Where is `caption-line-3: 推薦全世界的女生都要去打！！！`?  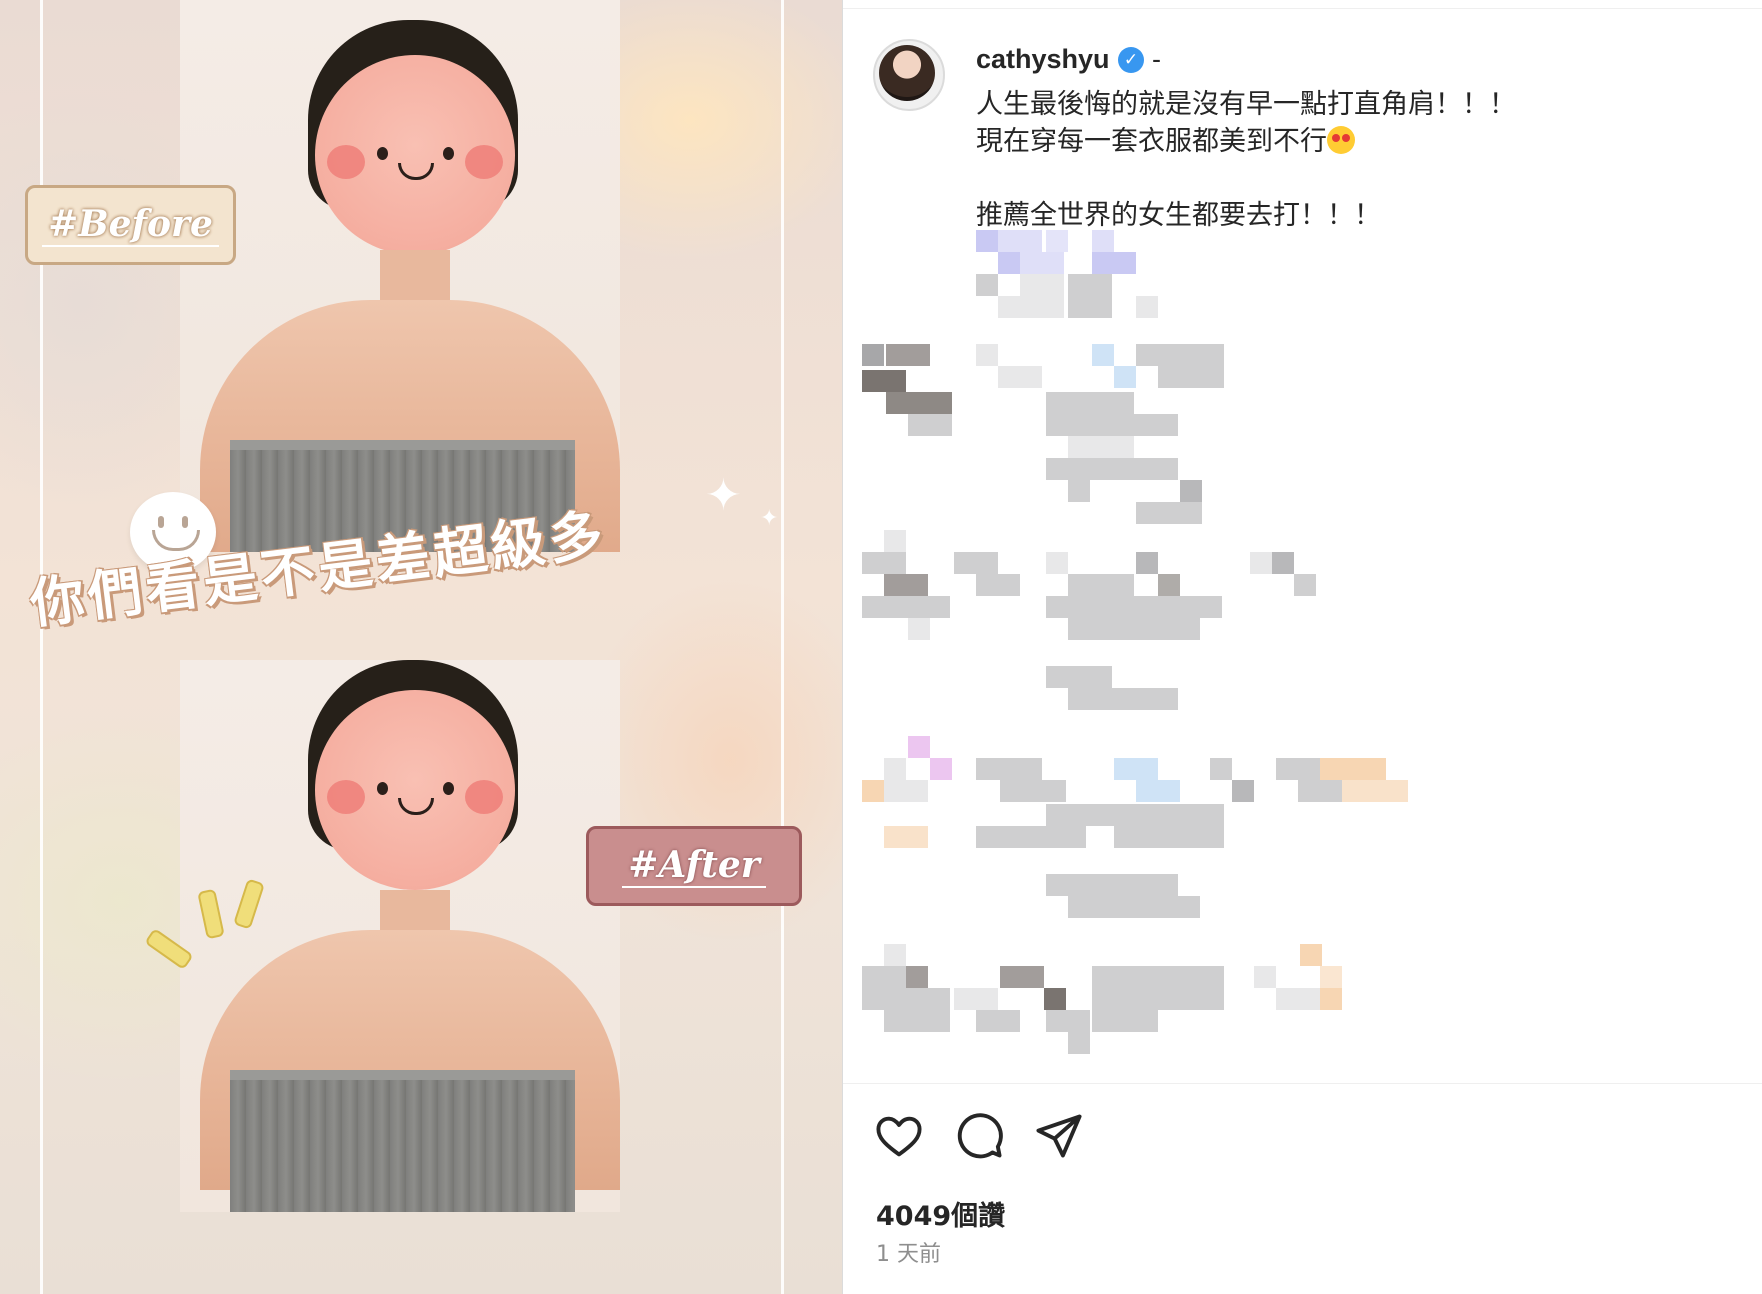 caption-line-3: 推薦全世界的女生都要去打！！！ is located at coordinates (1178, 215).